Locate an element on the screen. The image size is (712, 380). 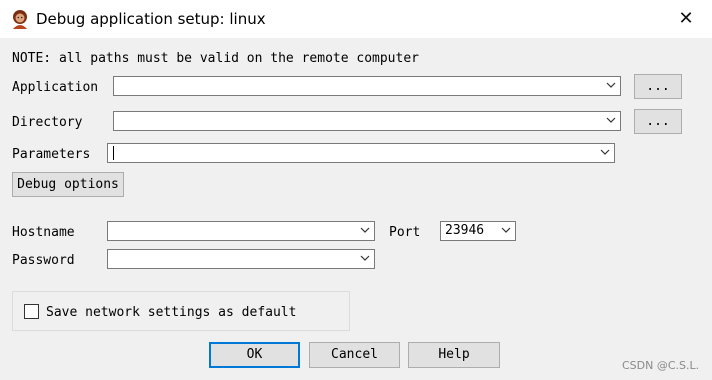
title-bar: Debug application setup: linux ✕ is located at coordinates (356, 19).